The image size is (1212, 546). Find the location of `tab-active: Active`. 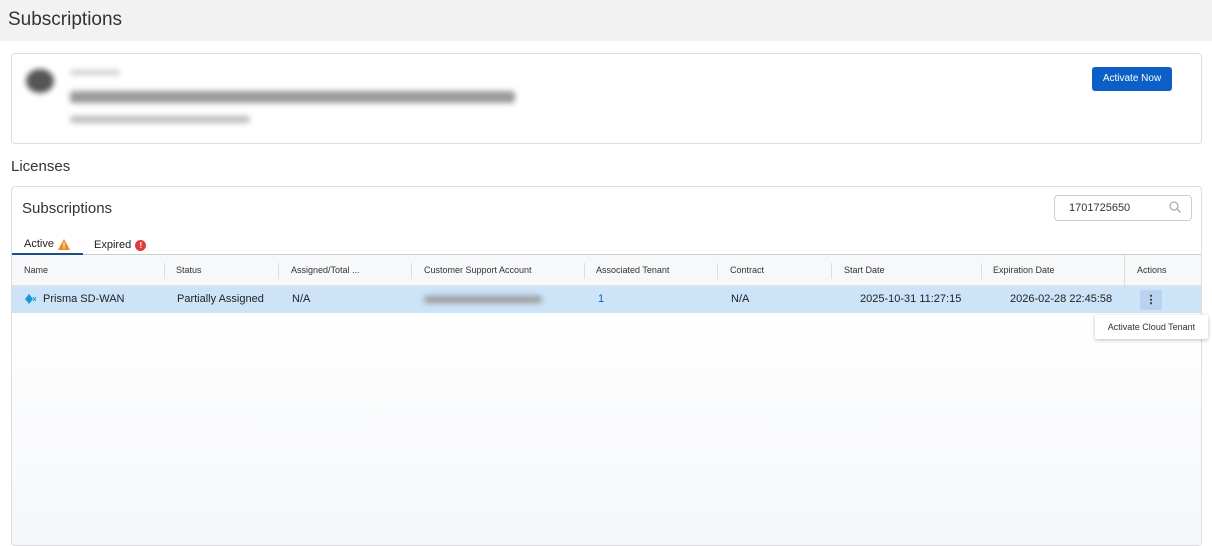

tab-active: Active is located at coordinates (47, 245).